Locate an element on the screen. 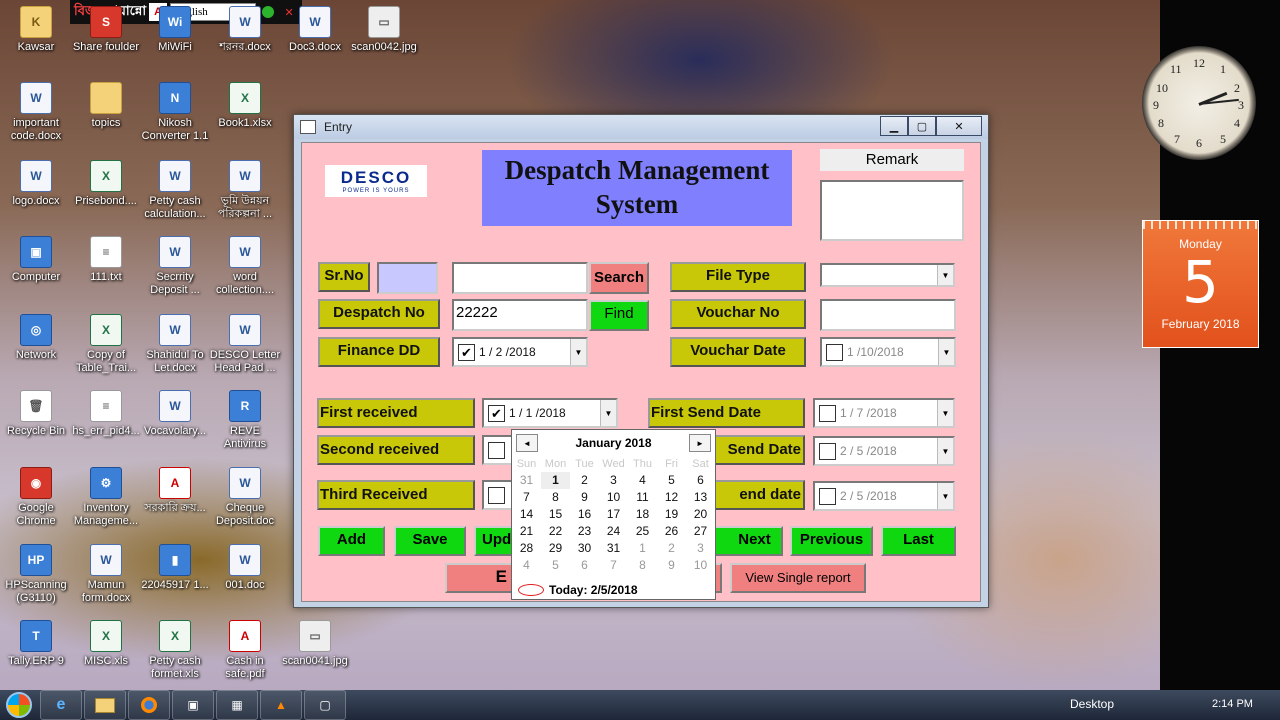  desktop-icon: topics is located at coordinates (106, 106).